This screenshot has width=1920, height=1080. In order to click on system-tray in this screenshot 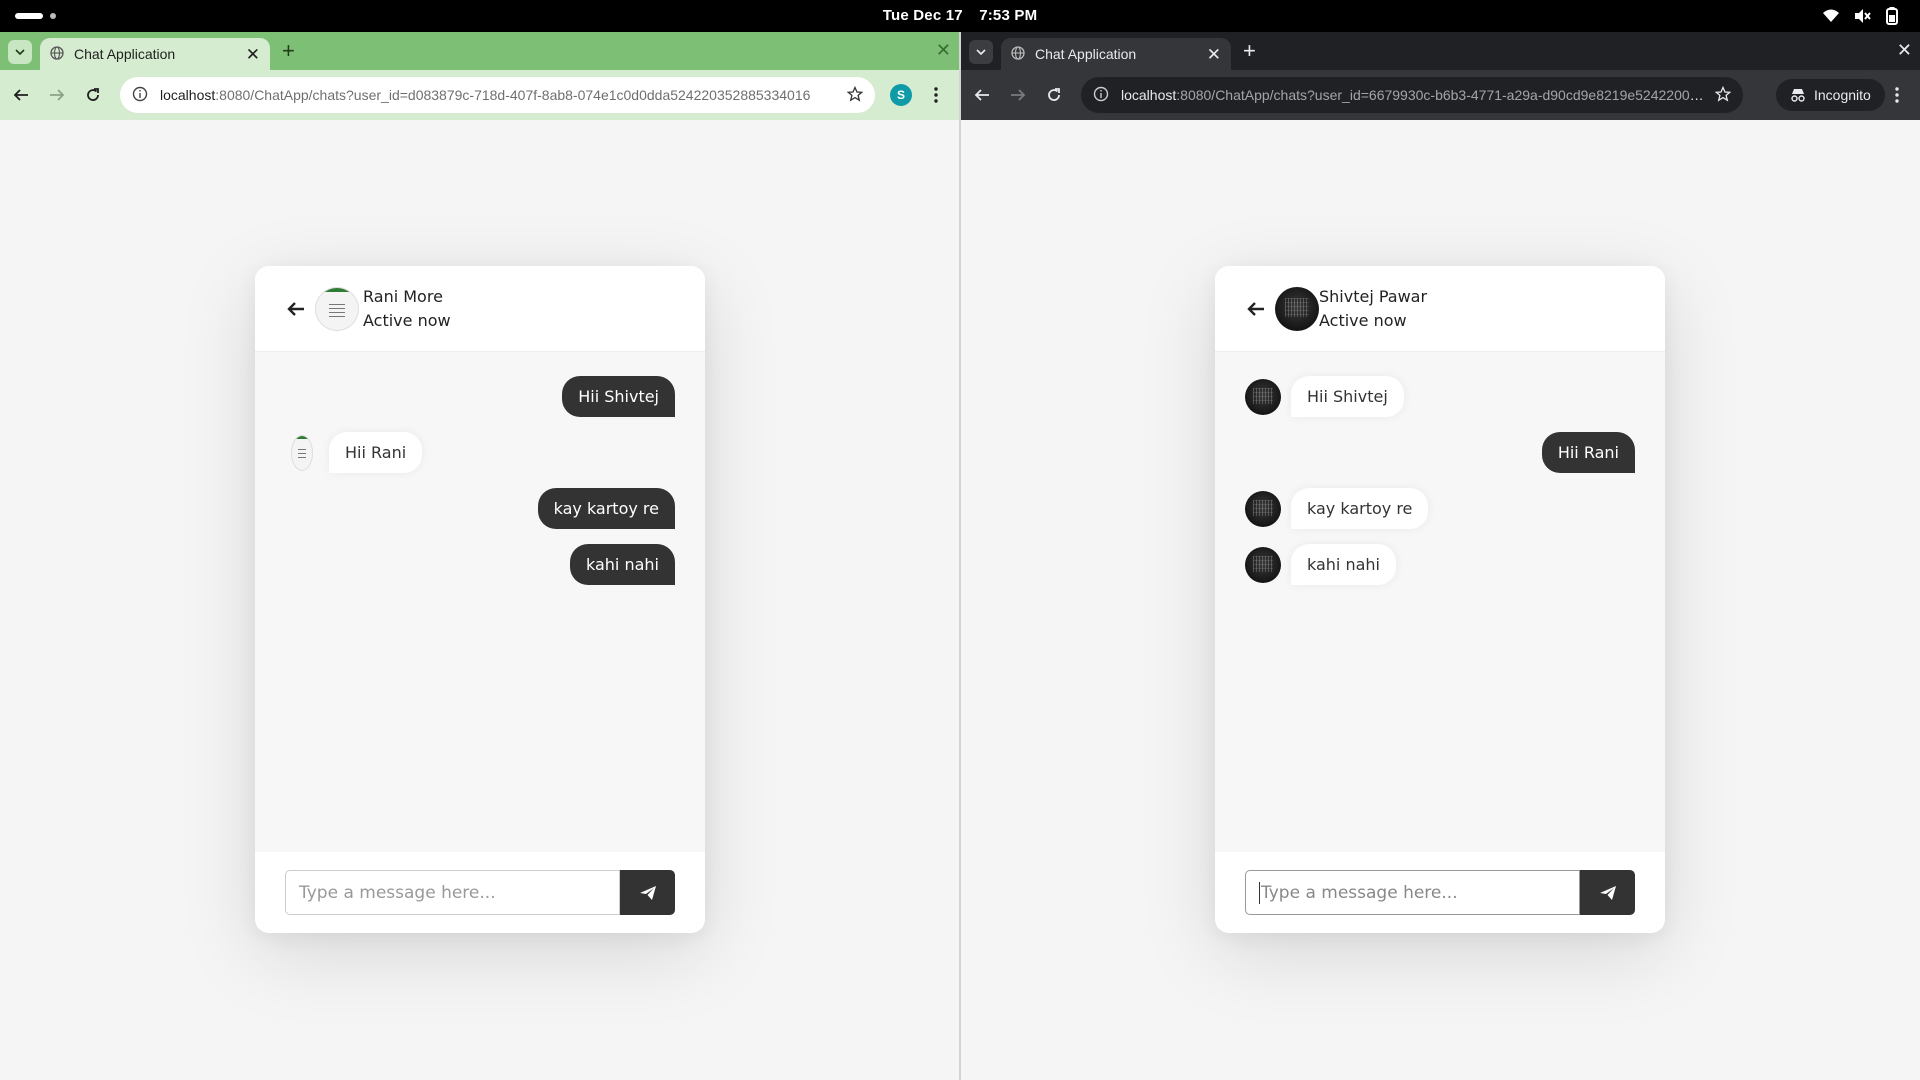, I will do `click(1860, 16)`.